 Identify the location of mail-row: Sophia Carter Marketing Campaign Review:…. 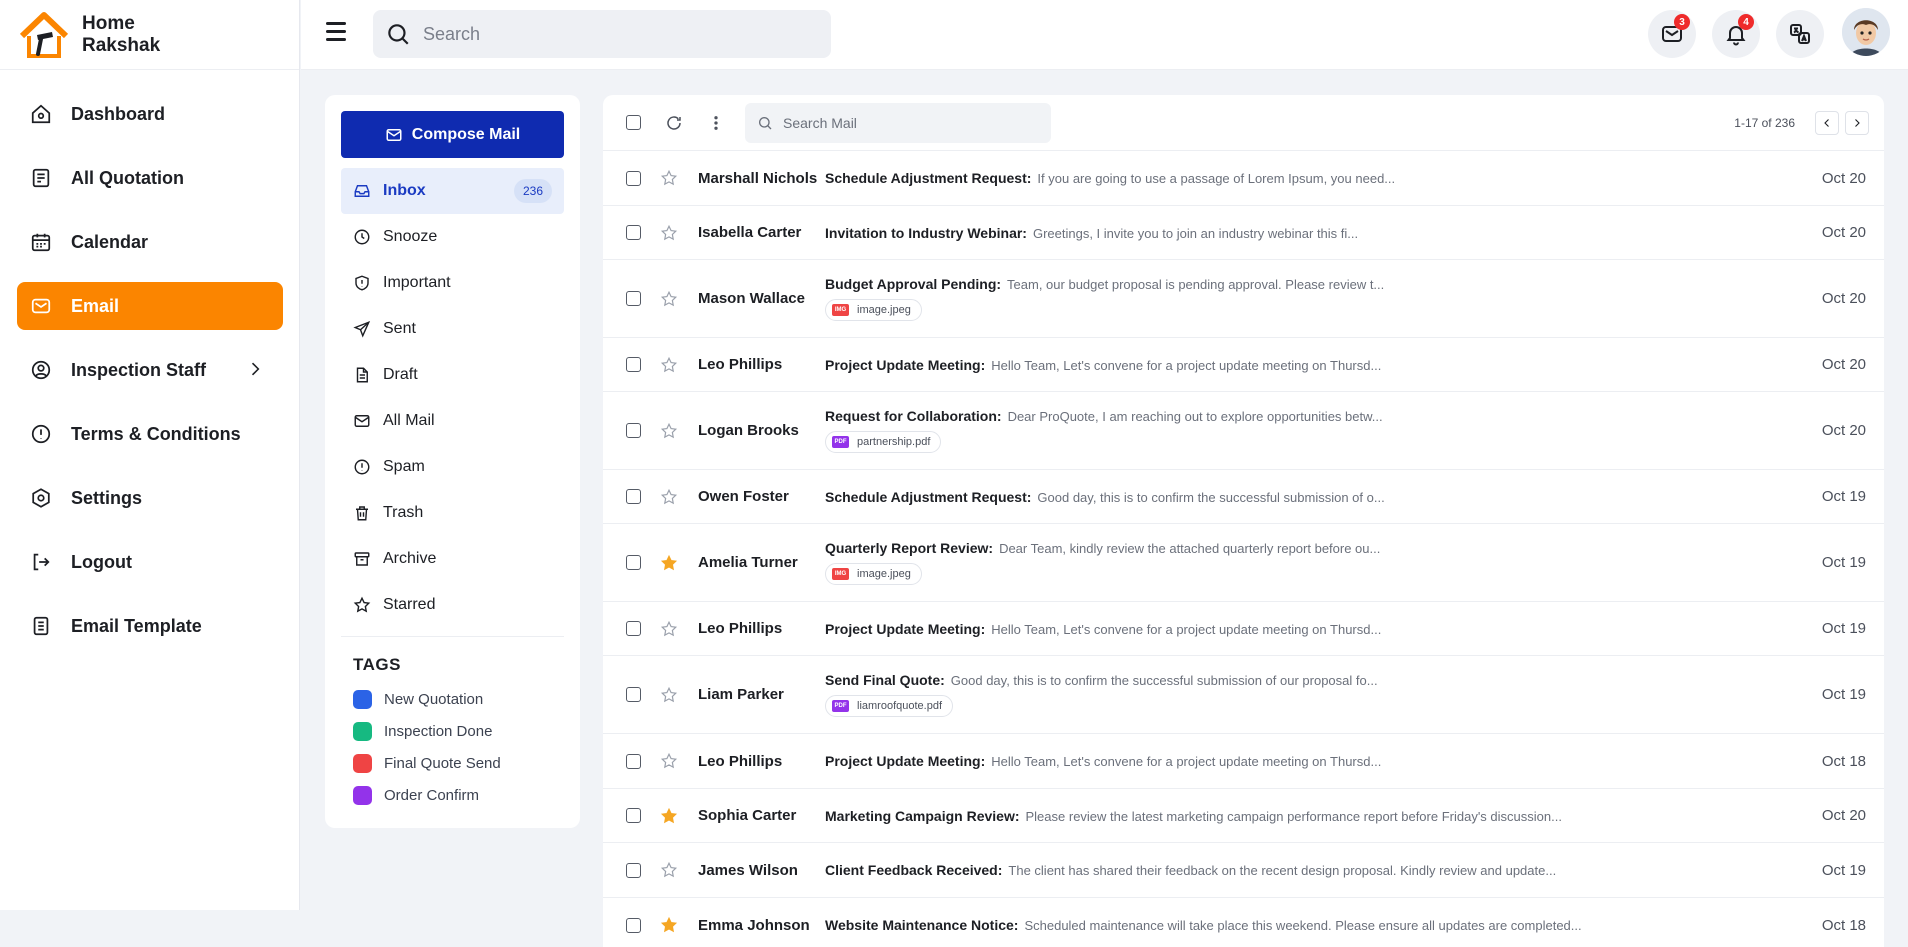
(1243, 816).